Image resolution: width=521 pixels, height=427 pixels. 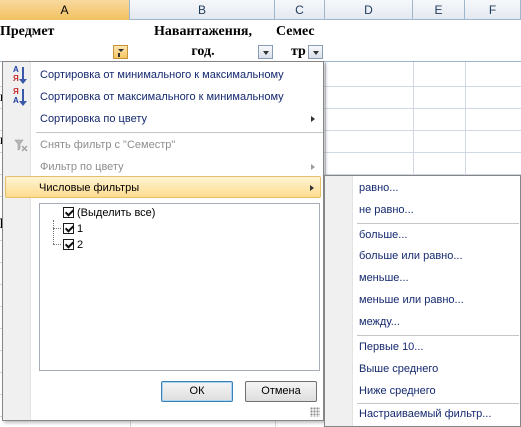 I want to click on menu-item-label: Снять фильтр с "Семестр", so click(x=108, y=145).